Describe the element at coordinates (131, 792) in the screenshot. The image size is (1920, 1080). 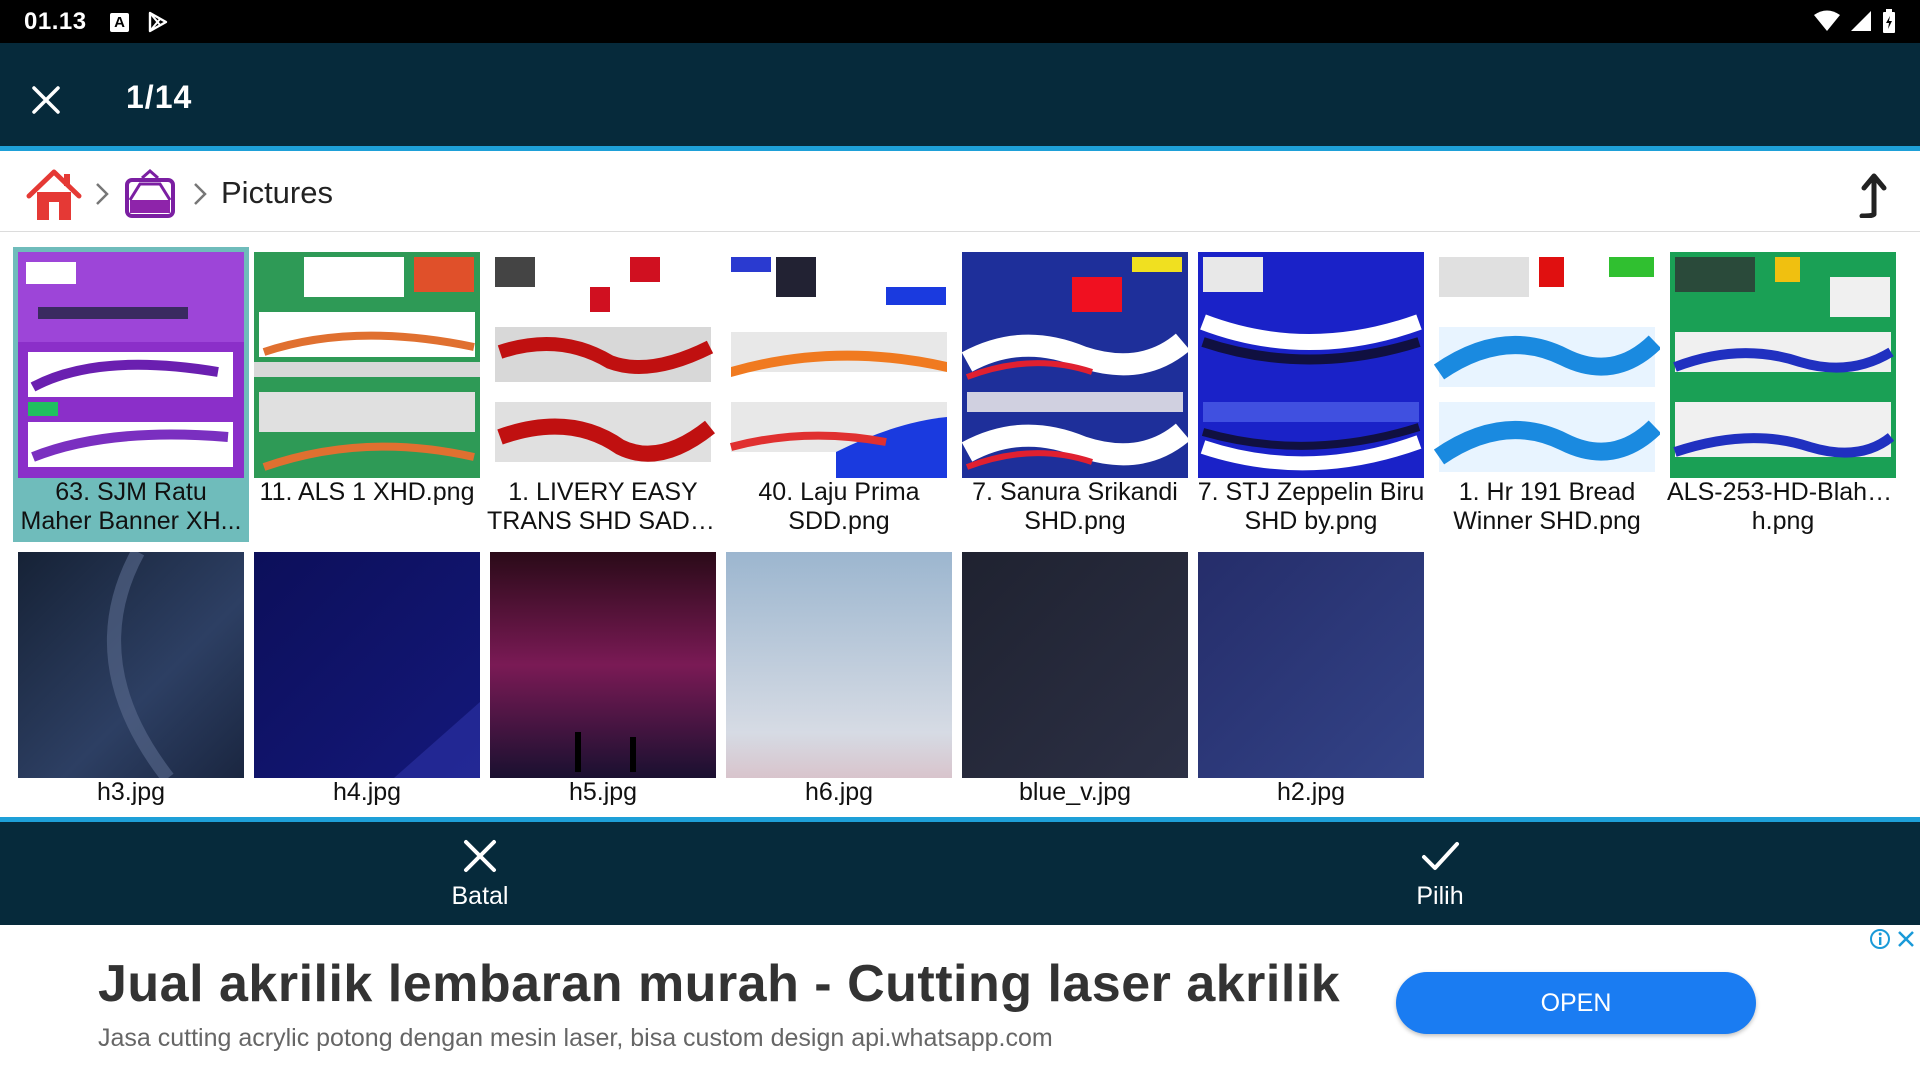
I see `file-name: h3.jpg` at that location.